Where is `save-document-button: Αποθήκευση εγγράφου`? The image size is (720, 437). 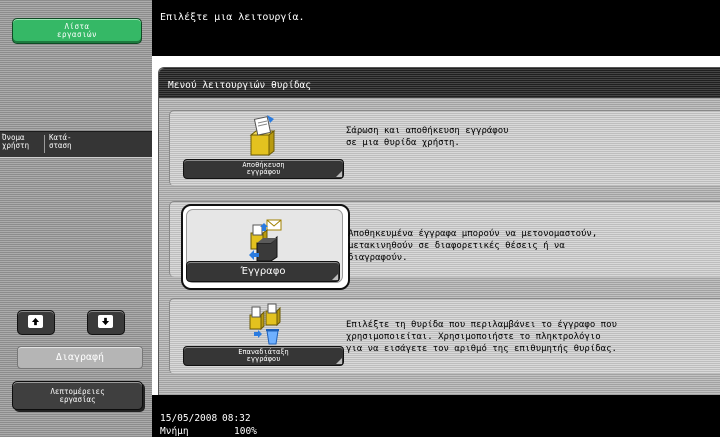 save-document-button: Αποθήκευση εγγράφου is located at coordinates (263, 169).